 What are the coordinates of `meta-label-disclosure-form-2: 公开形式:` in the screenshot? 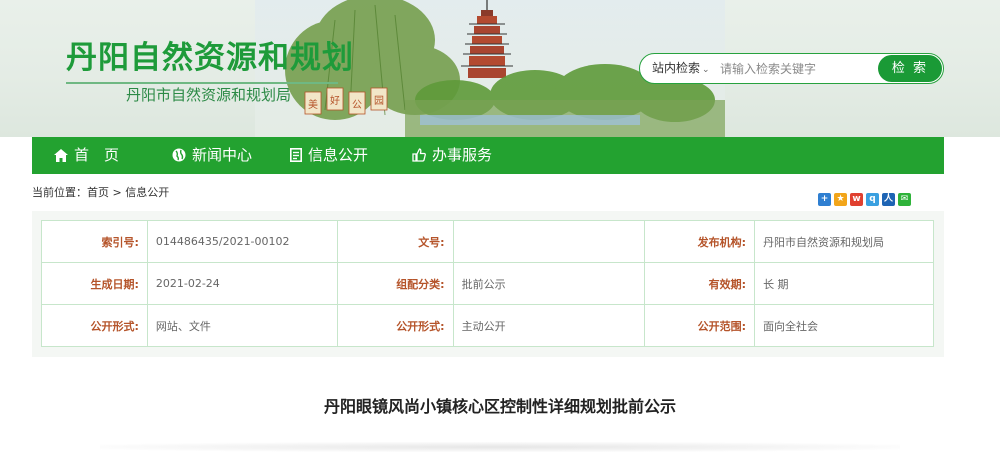 It's located at (395, 325).